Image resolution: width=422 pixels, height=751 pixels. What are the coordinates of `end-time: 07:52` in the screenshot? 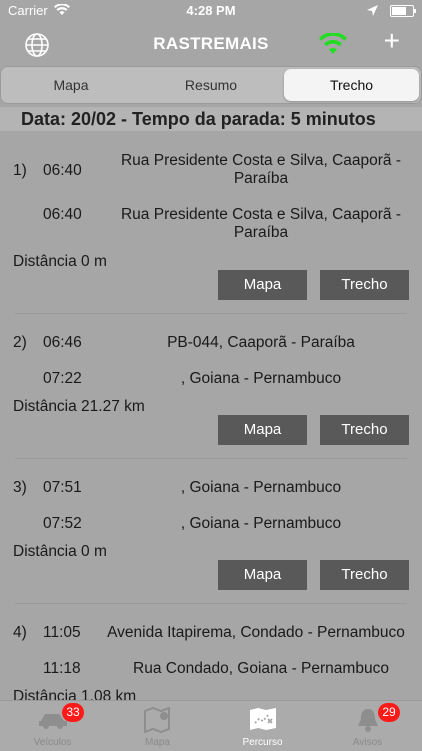 It's located at (62, 523).